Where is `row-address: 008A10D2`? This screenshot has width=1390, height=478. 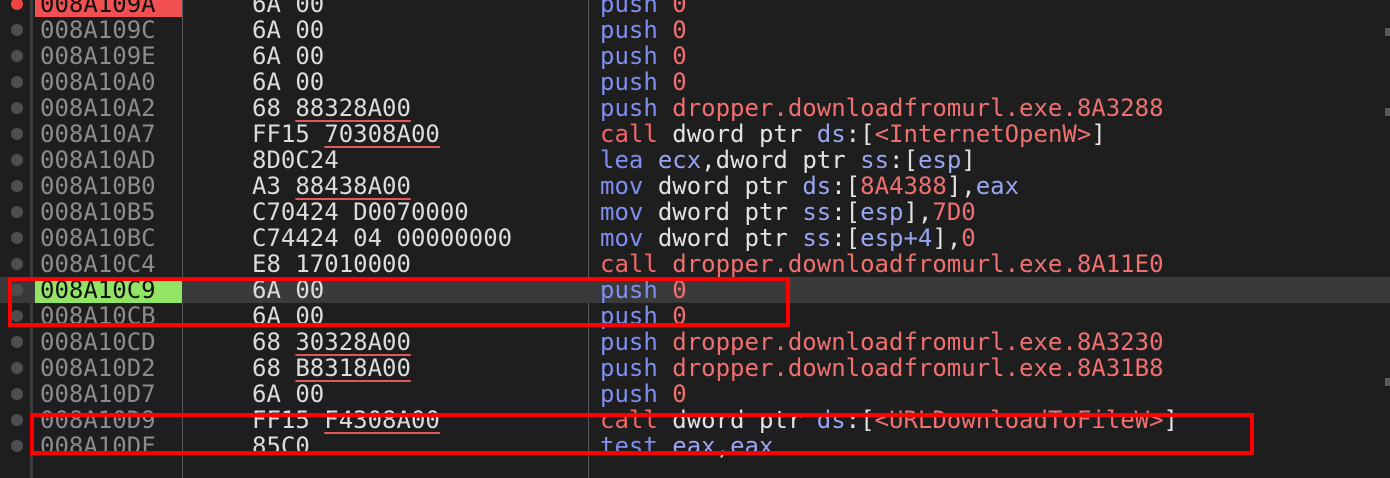
row-address: 008A10D2 is located at coordinates (108, 368).